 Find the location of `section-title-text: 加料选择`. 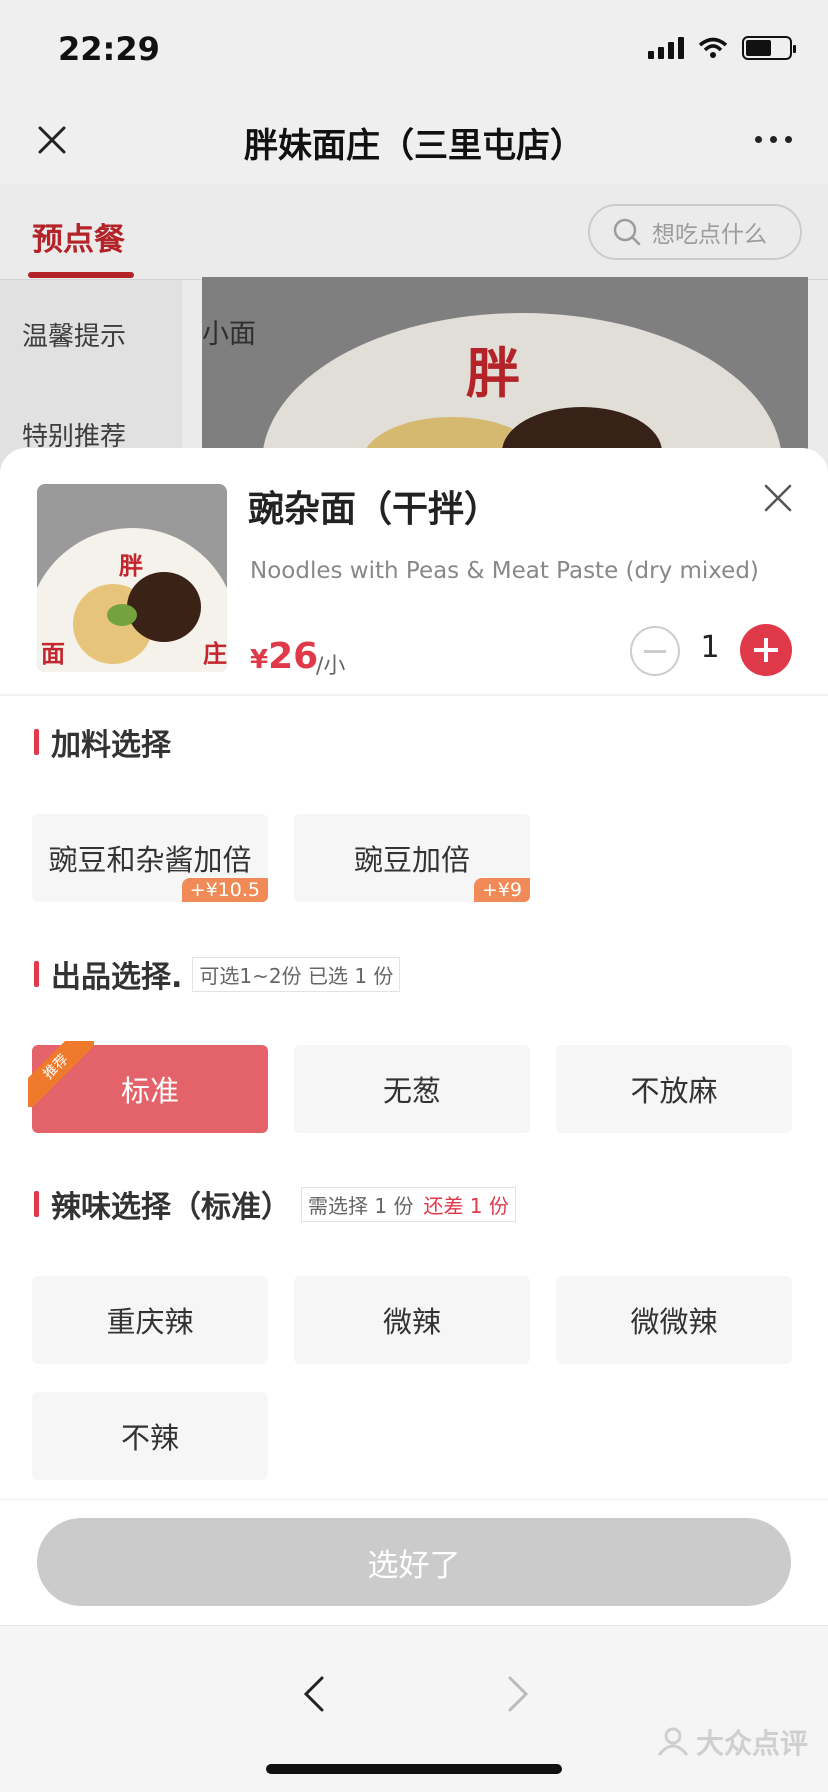

section-title-text: 加料选择 is located at coordinates (111, 745).